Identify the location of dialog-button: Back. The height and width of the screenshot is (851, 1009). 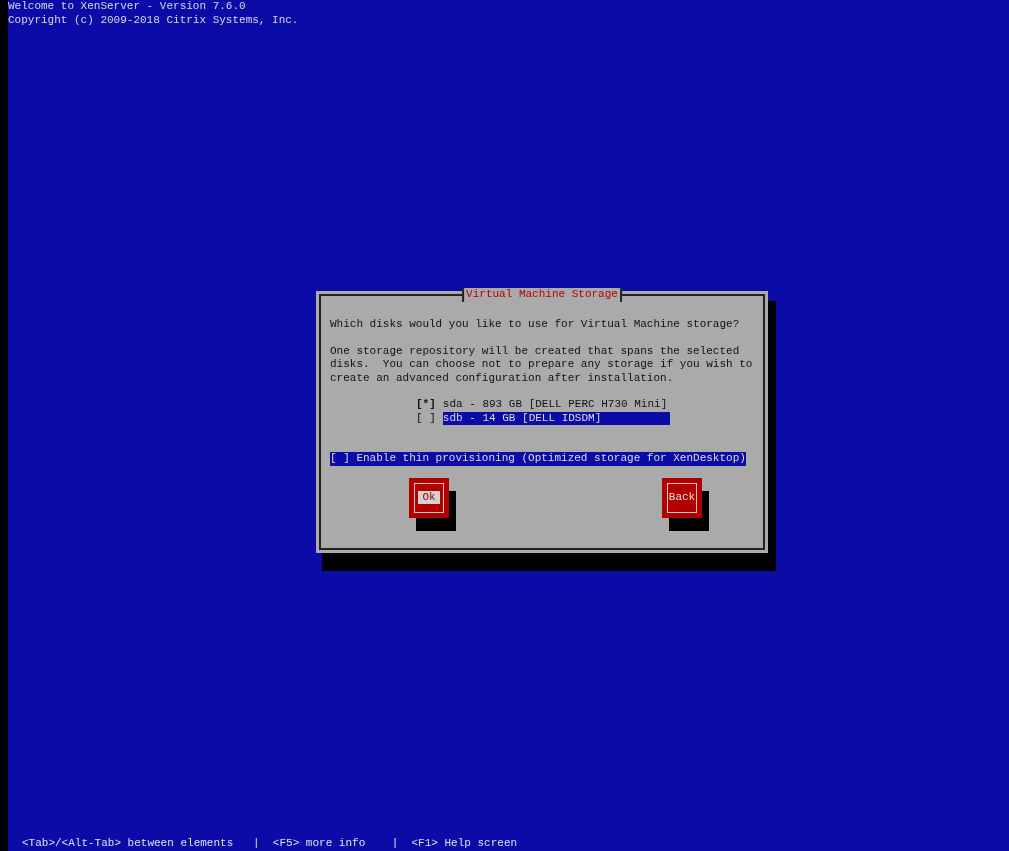
(682, 497).